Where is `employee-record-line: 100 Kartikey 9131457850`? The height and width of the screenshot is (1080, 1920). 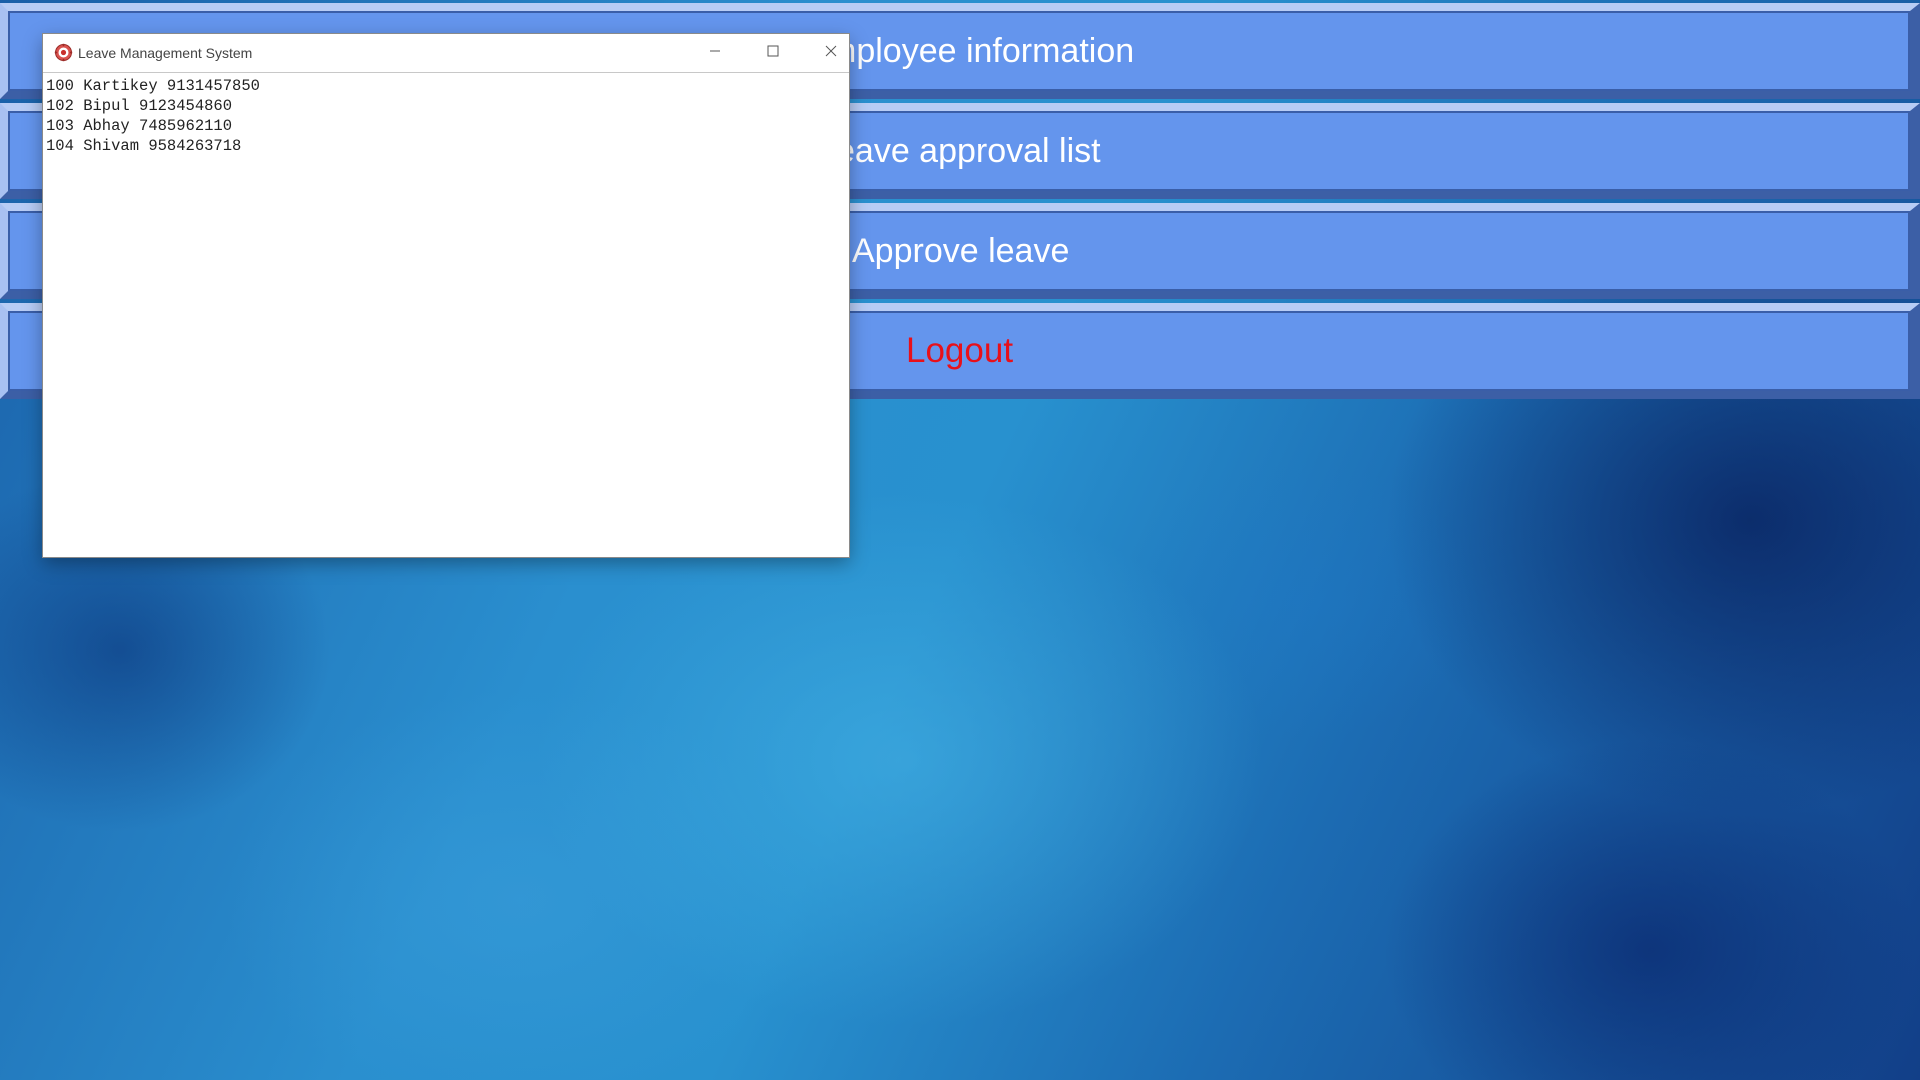
employee-record-line: 100 Kartikey 9131457850 is located at coordinates (153, 86).